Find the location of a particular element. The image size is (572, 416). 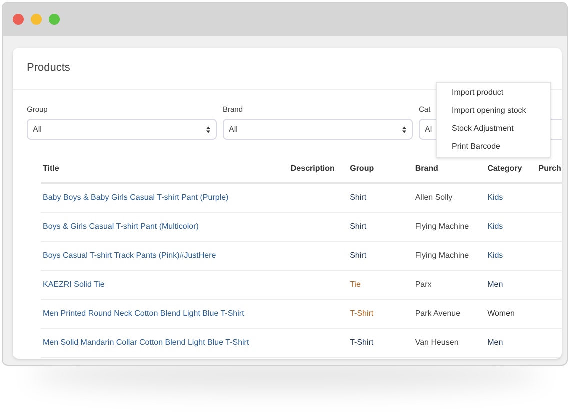

page-title: Products is located at coordinates (48, 68).